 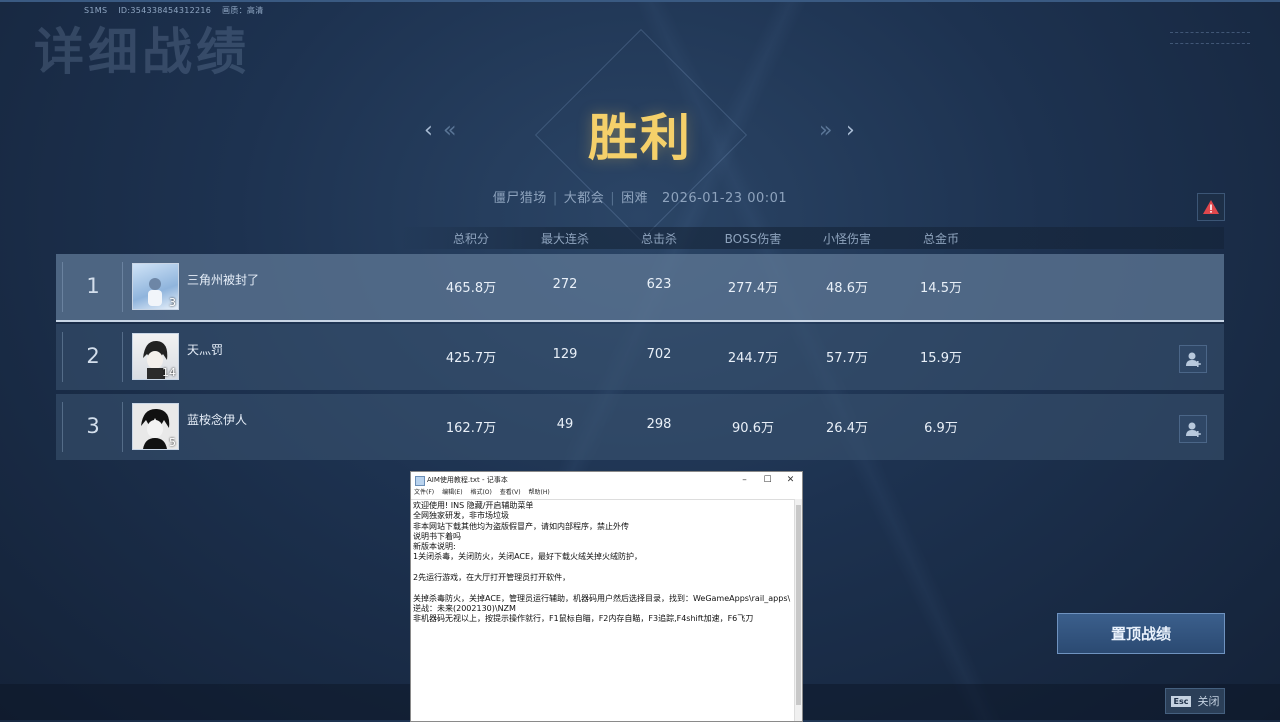 I want to click on menu-view: 查看(V), so click(x=510, y=492).